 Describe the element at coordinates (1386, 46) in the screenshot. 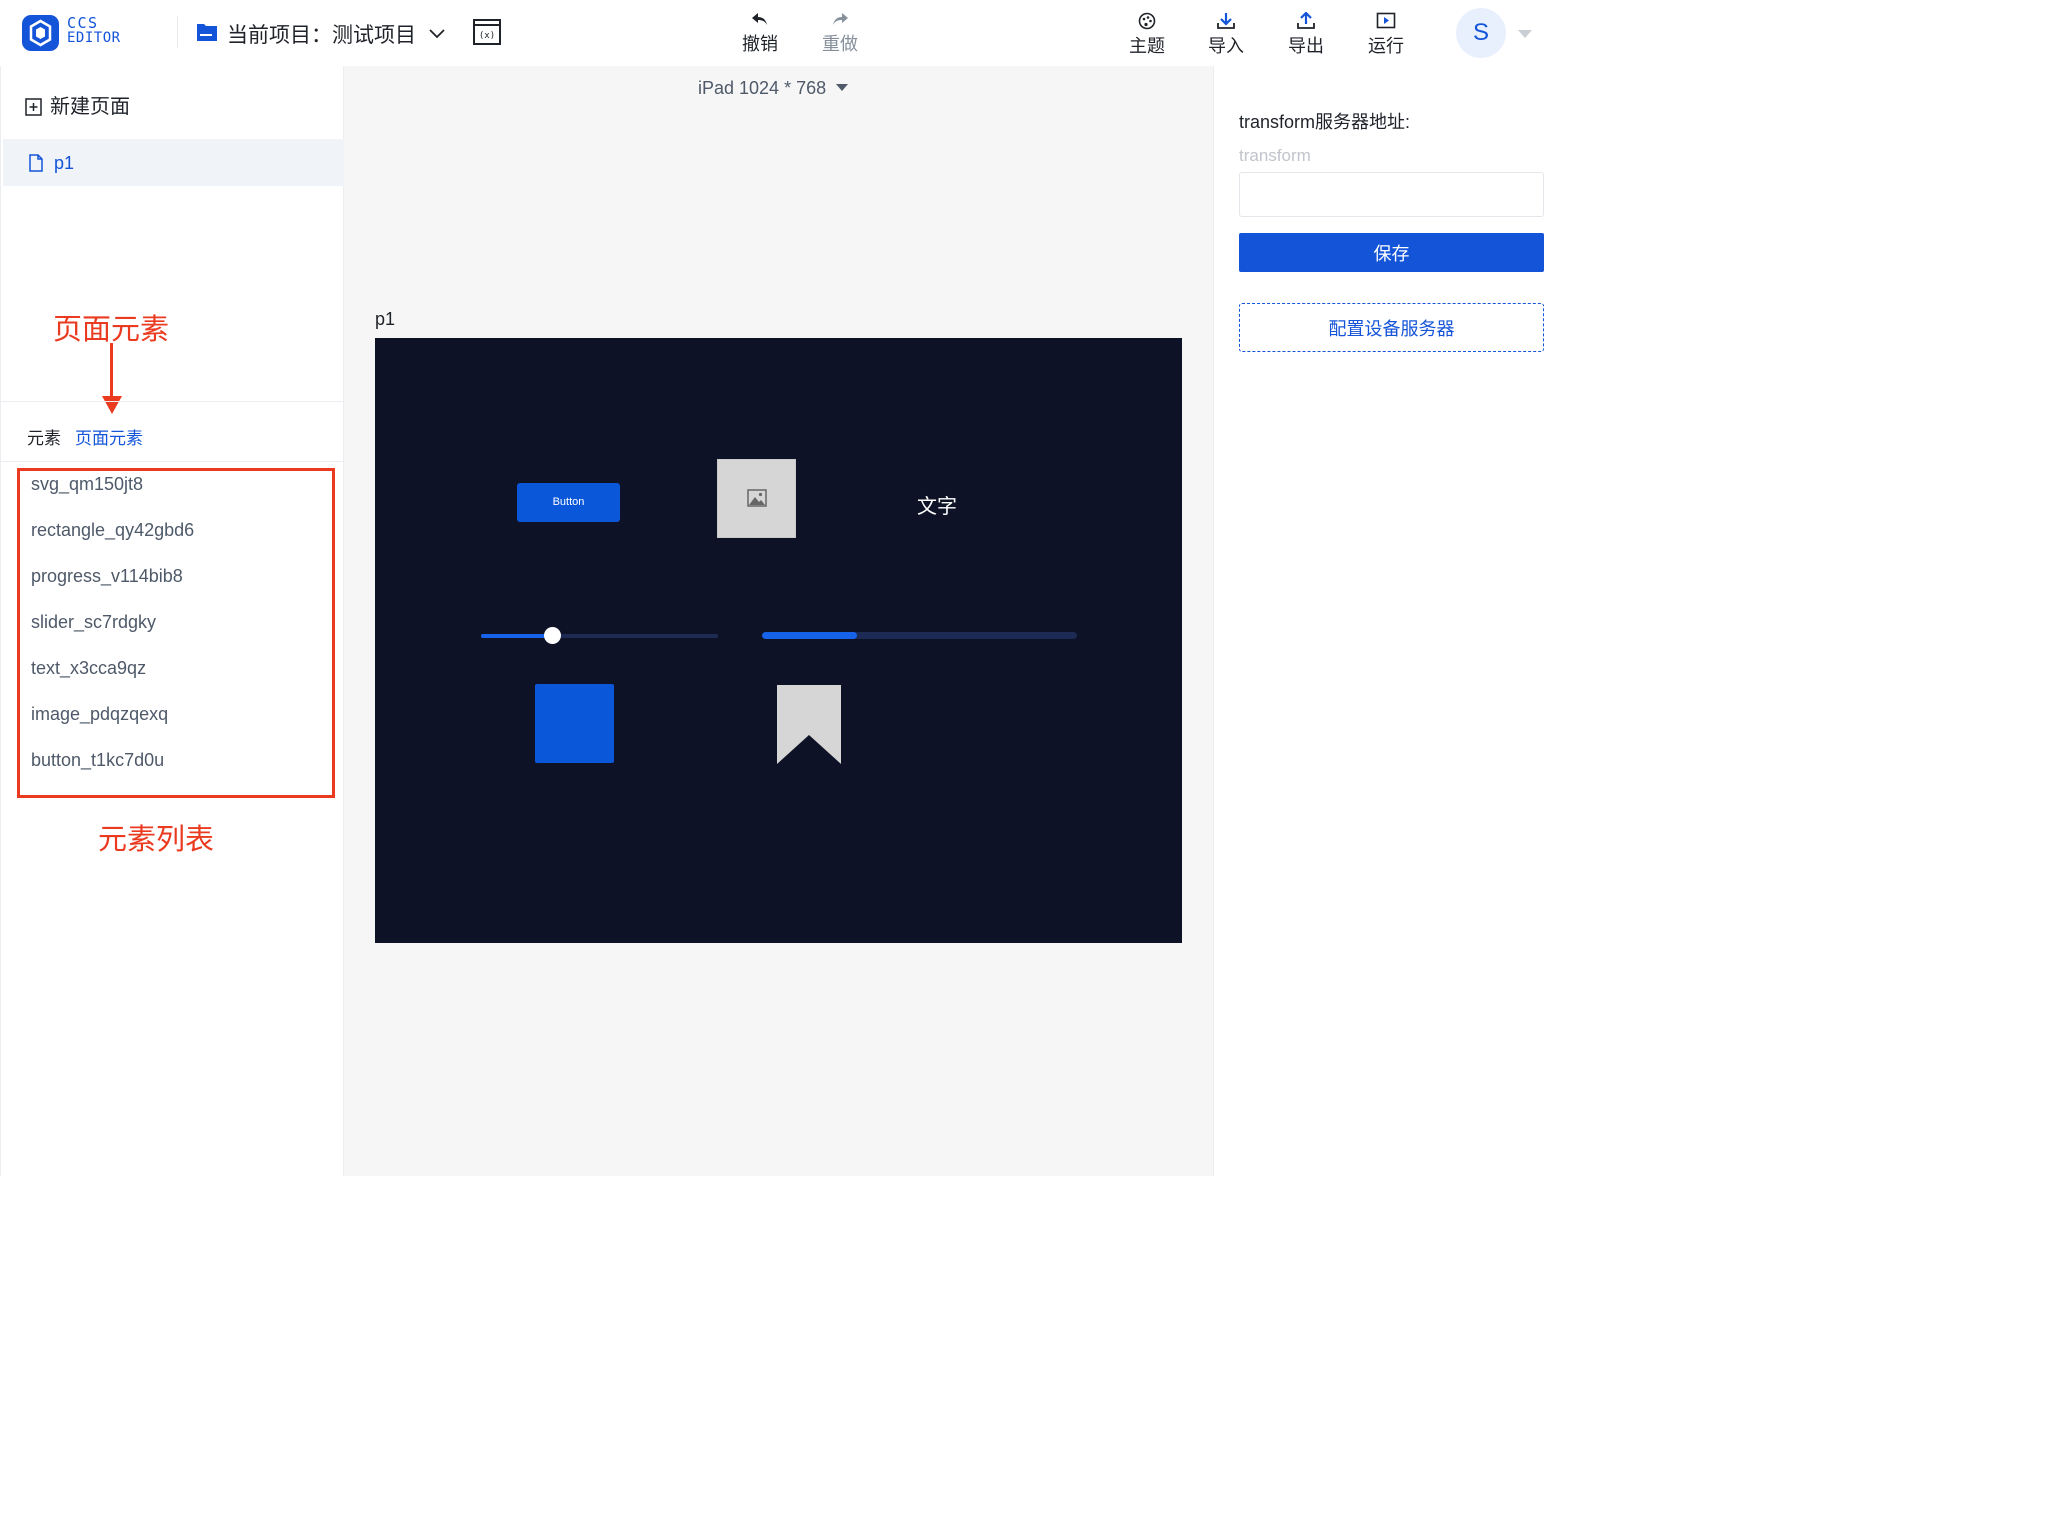

I see `run-label: 运行` at that location.